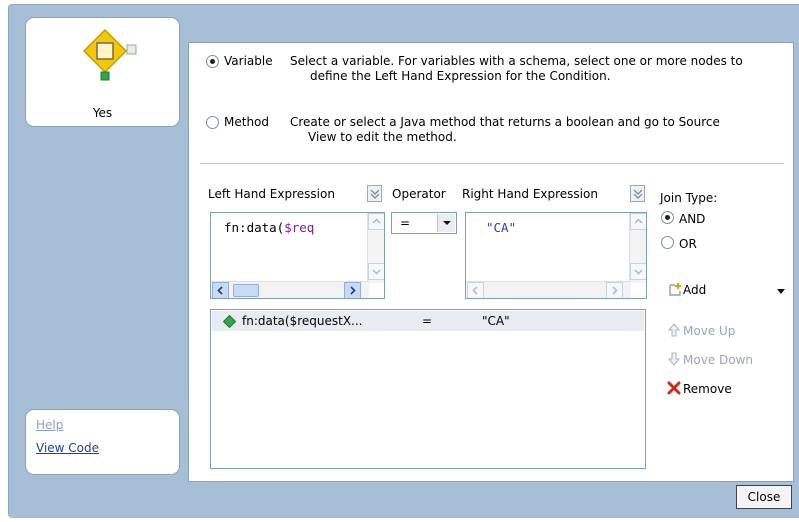 The image size is (799, 522). What do you see at coordinates (556, 255) in the screenshot?
I see `rhs-expression-editor: "CA"` at bounding box center [556, 255].